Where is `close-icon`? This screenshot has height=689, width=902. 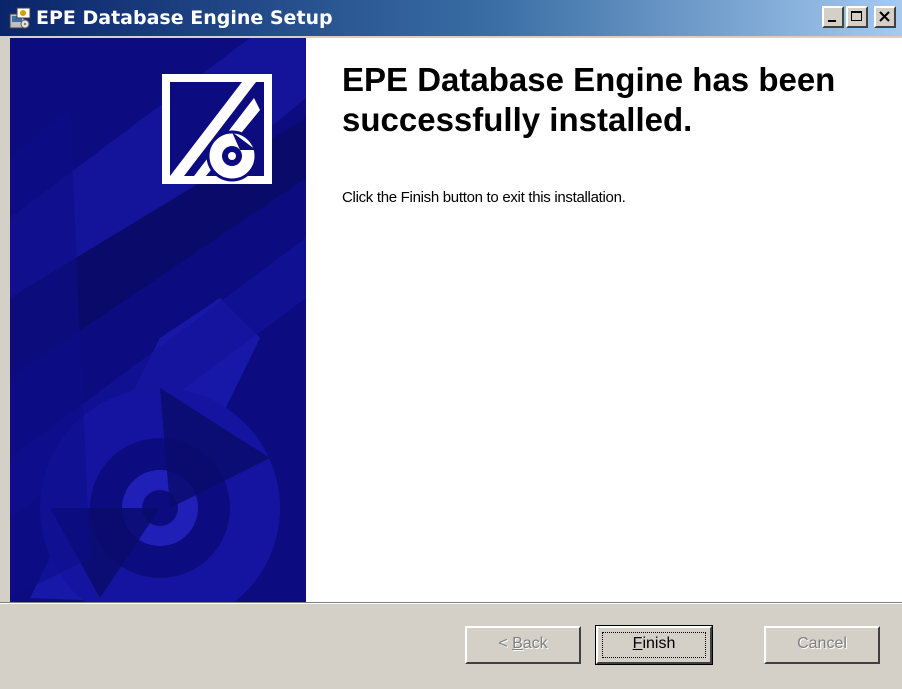
close-icon is located at coordinates (884, 16).